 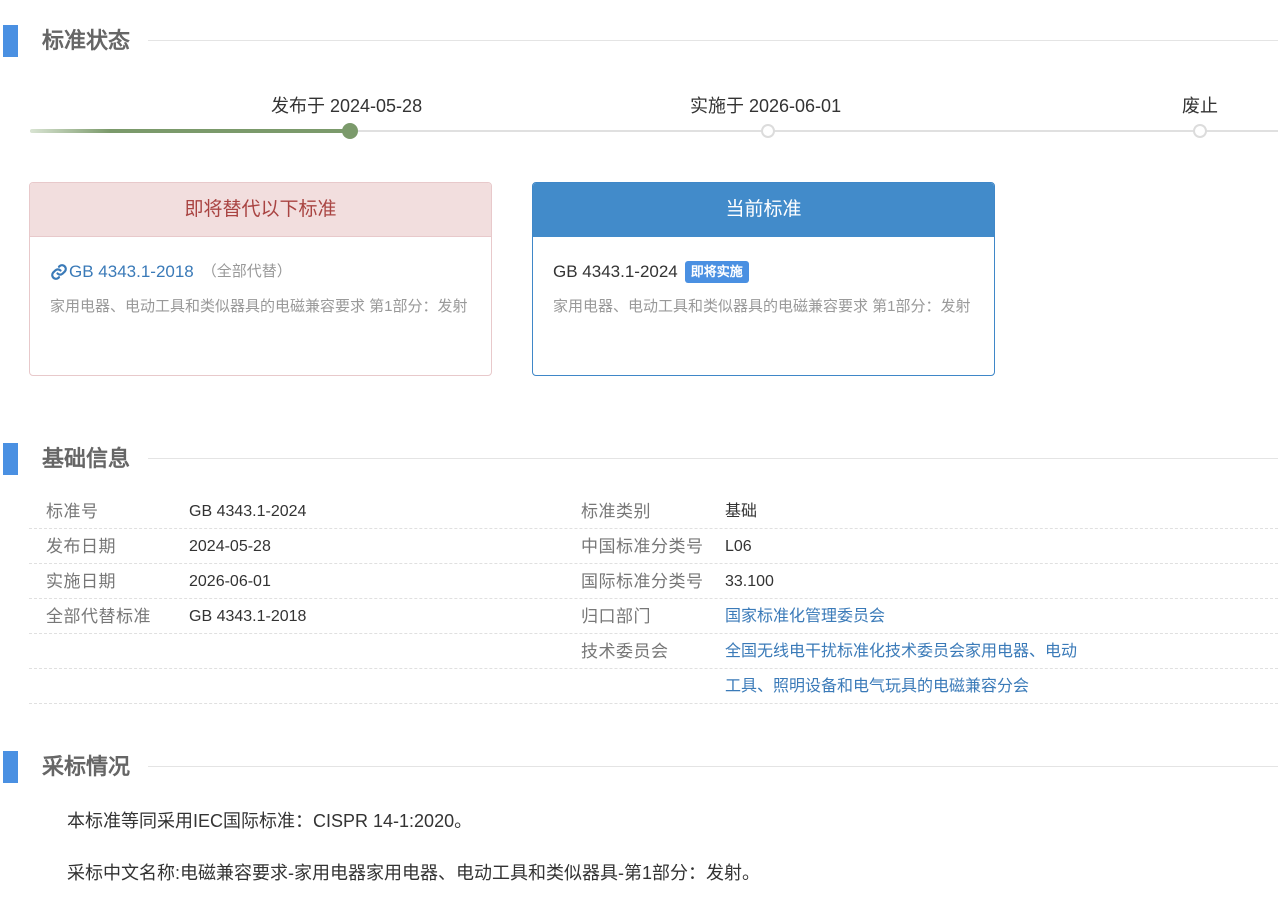 I want to click on basic-info-section-title: 基础信息, so click(x=86, y=458).